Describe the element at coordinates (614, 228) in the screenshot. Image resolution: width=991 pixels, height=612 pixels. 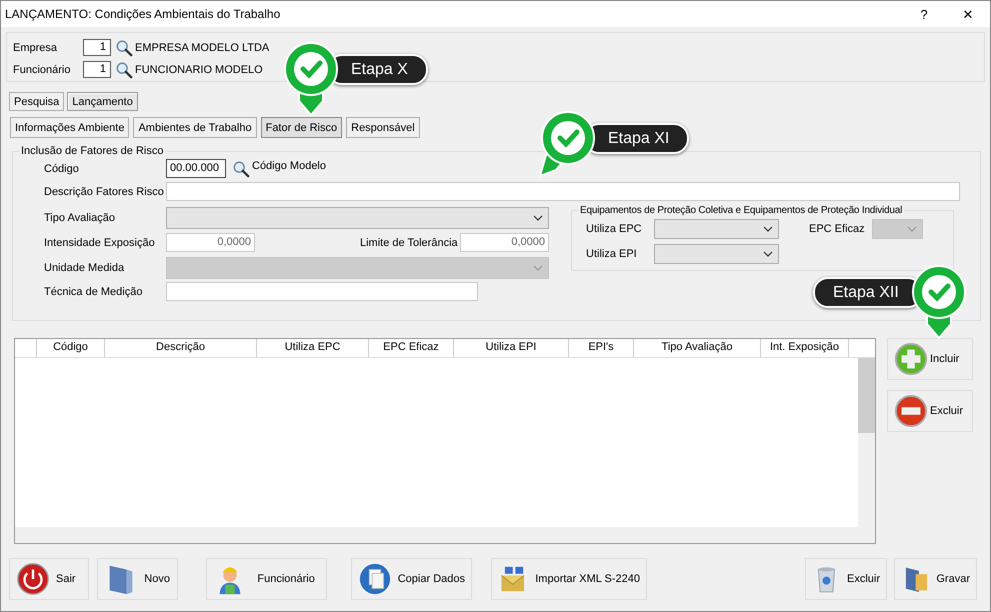
I see `field-label: Utiliza EPC` at that location.